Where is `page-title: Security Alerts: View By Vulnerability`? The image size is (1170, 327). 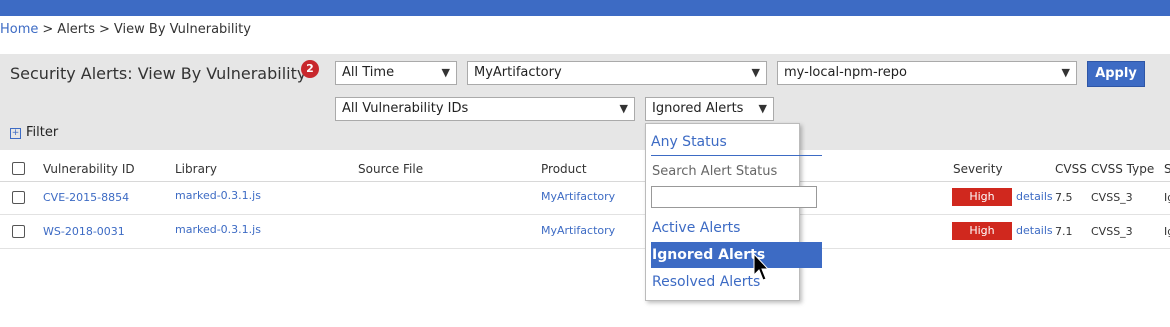 page-title: Security Alerts: View By Vulnerability is located at coordinates (158, 73).